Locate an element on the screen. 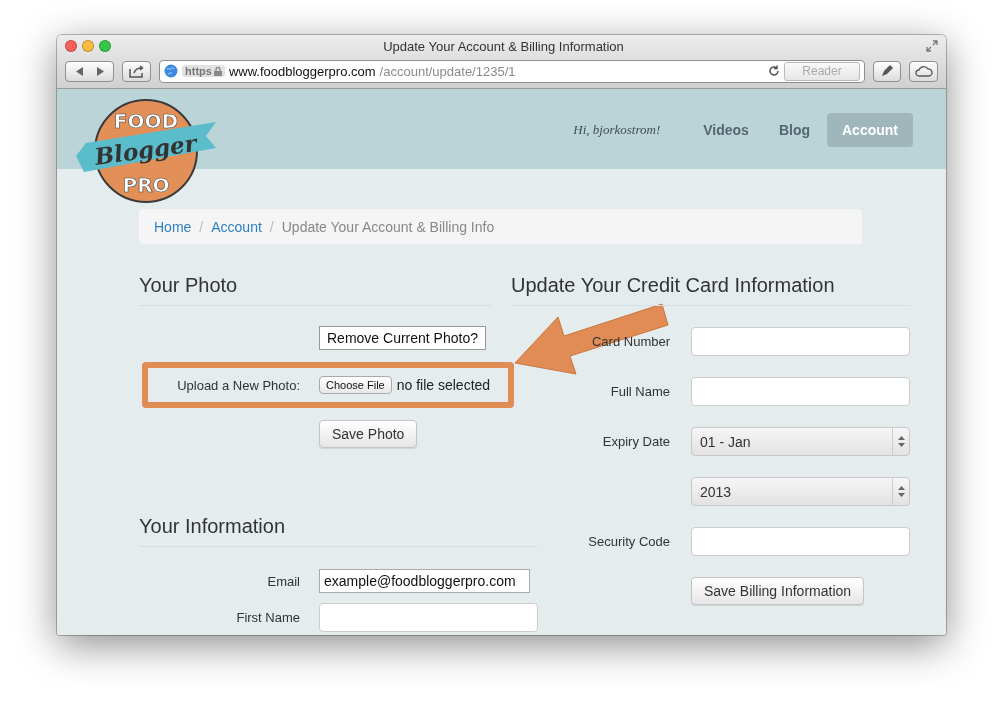  pen-icon is located at coordinates (887, 71).